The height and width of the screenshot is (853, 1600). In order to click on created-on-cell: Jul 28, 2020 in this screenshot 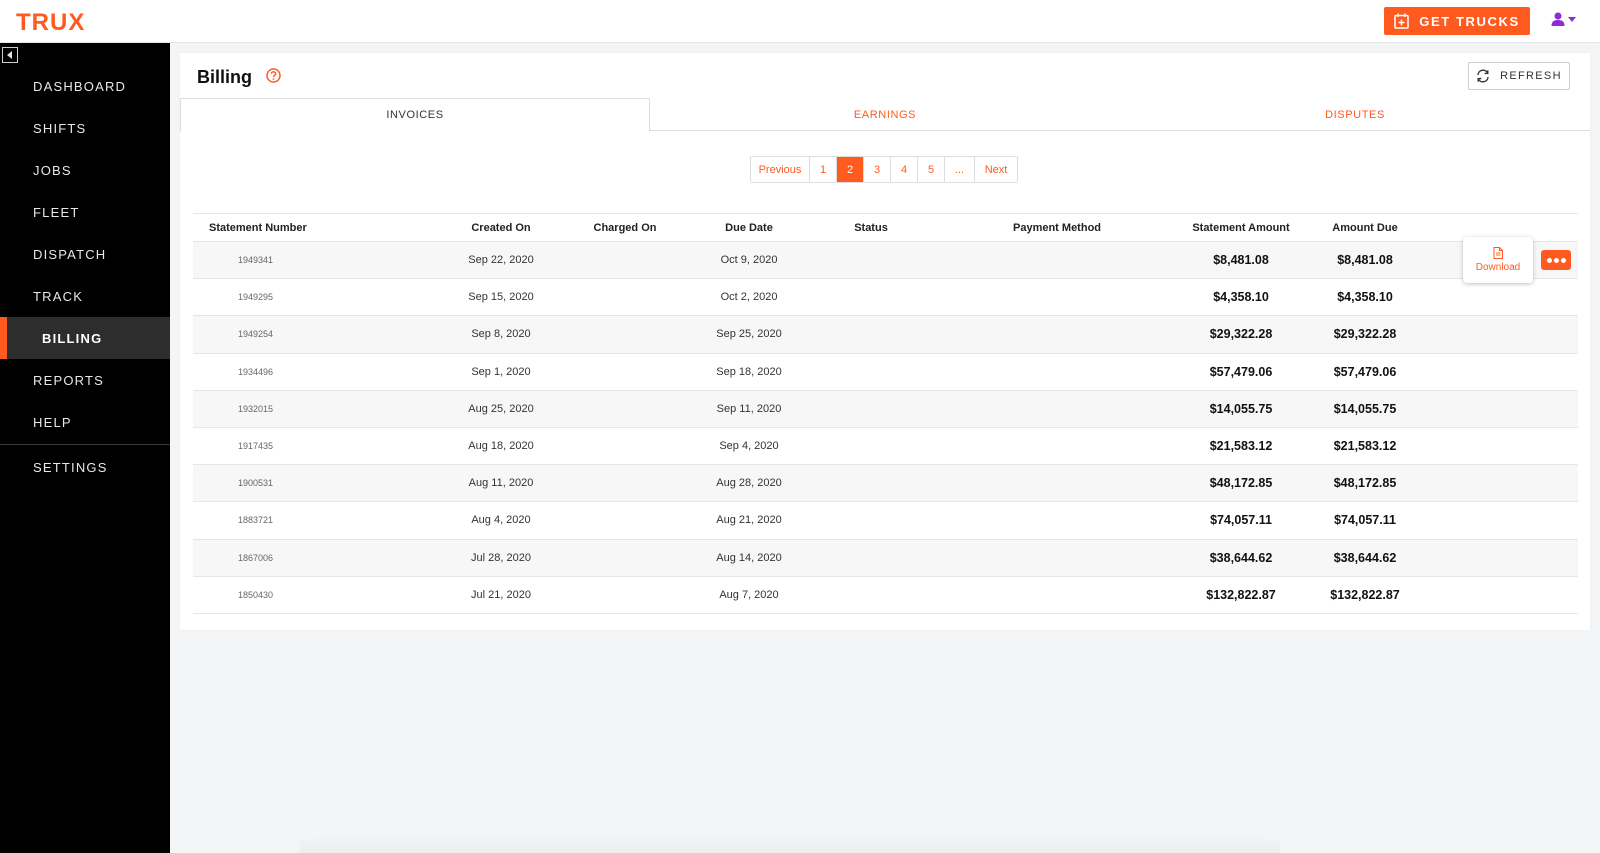, I will do `click(501, 557)`.